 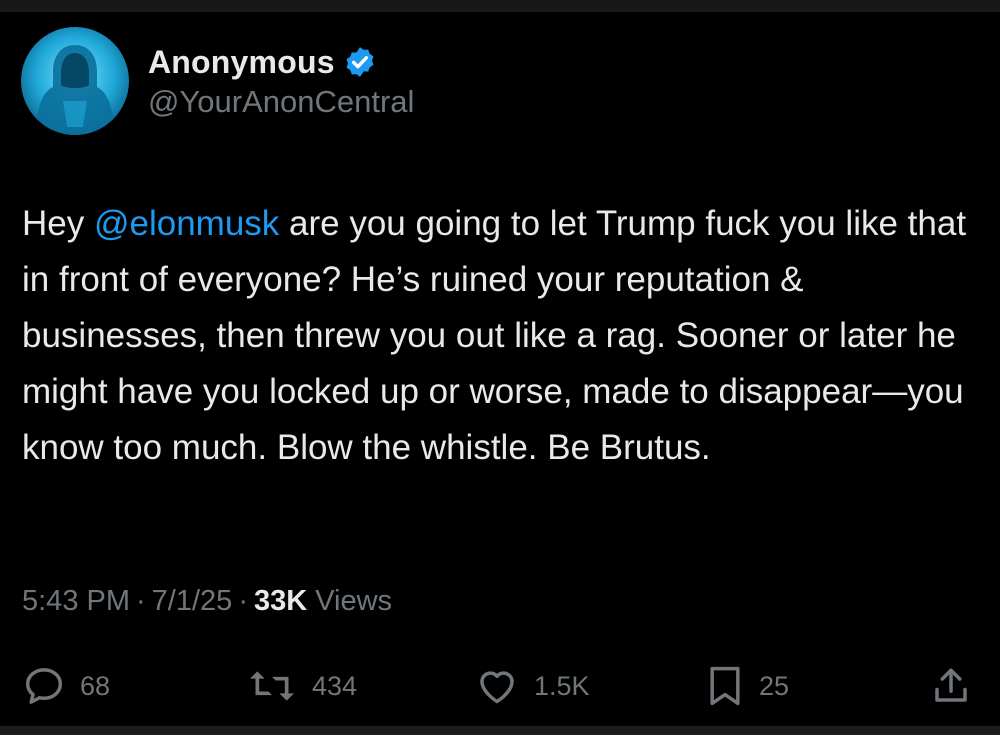 I want to click on views-label: Views, so click(x=354, y=601).